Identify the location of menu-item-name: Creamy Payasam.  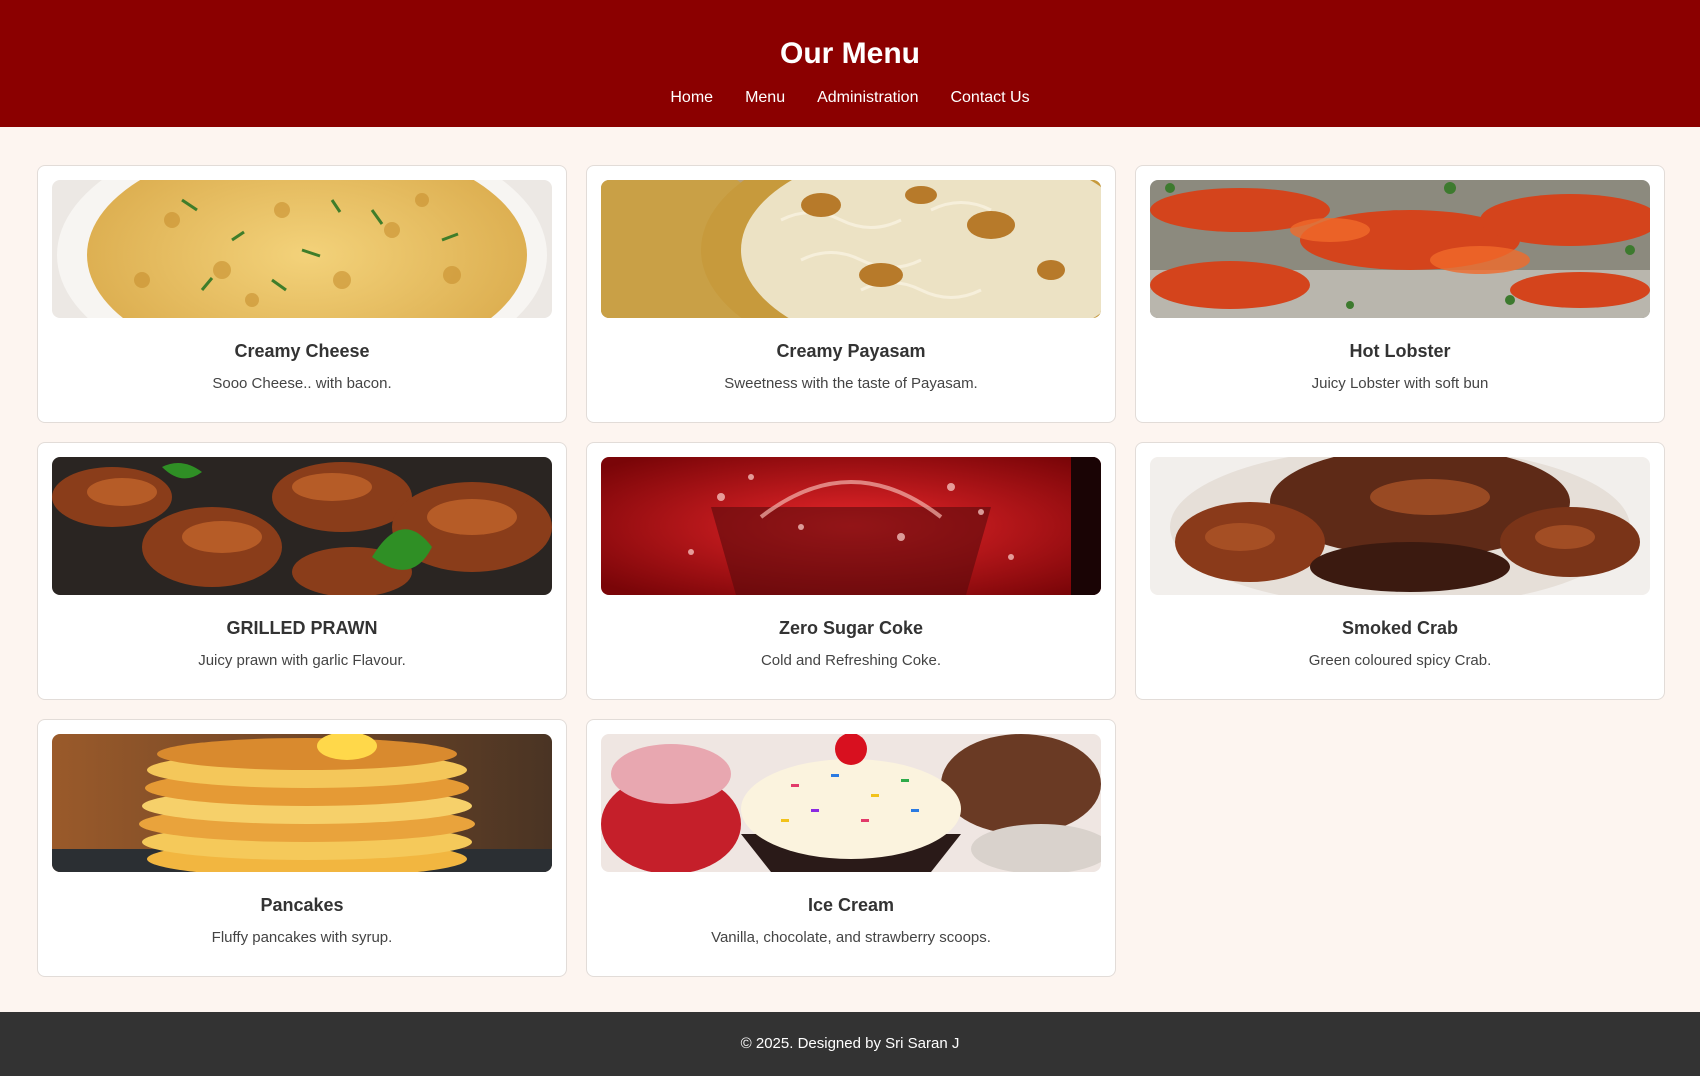
(851, 351).